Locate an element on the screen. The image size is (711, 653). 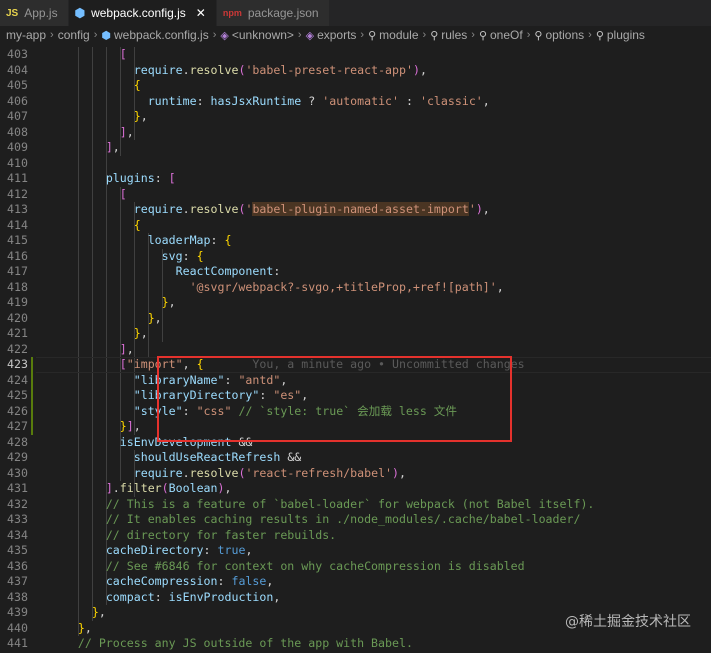
code-text: [ is located at coordinates (123, 54).